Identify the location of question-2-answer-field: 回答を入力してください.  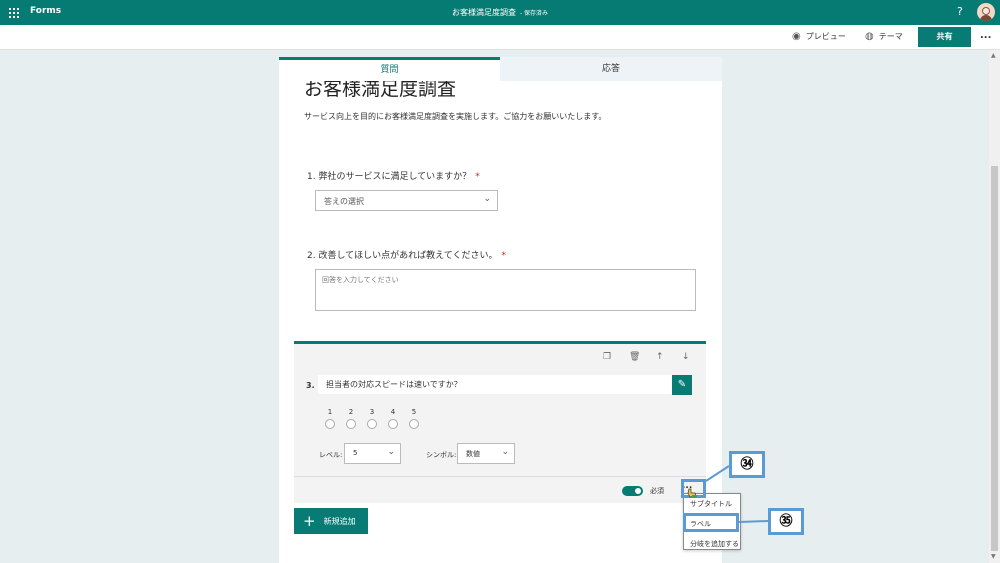
(505, 290).